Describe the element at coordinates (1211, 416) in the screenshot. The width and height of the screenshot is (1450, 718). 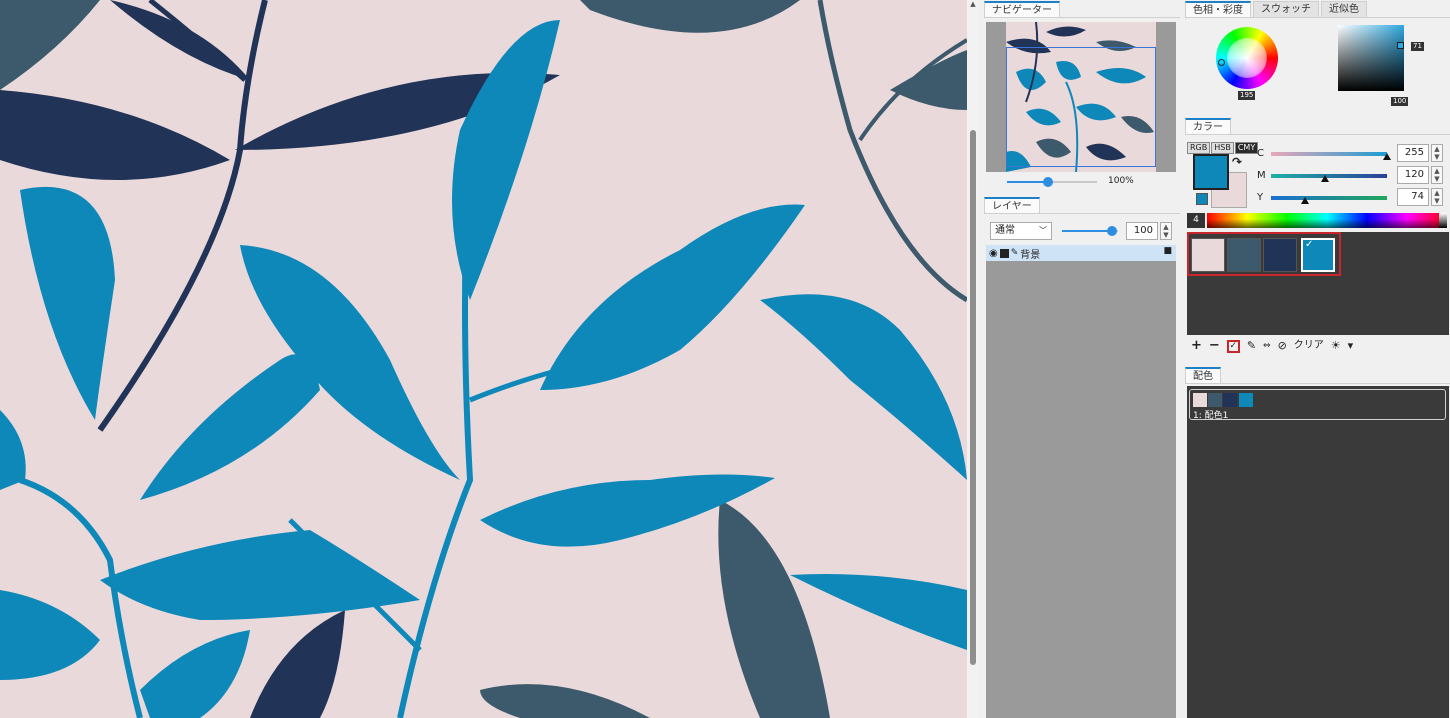
I see `color-scheme-label: 1: 配色1` at that location.